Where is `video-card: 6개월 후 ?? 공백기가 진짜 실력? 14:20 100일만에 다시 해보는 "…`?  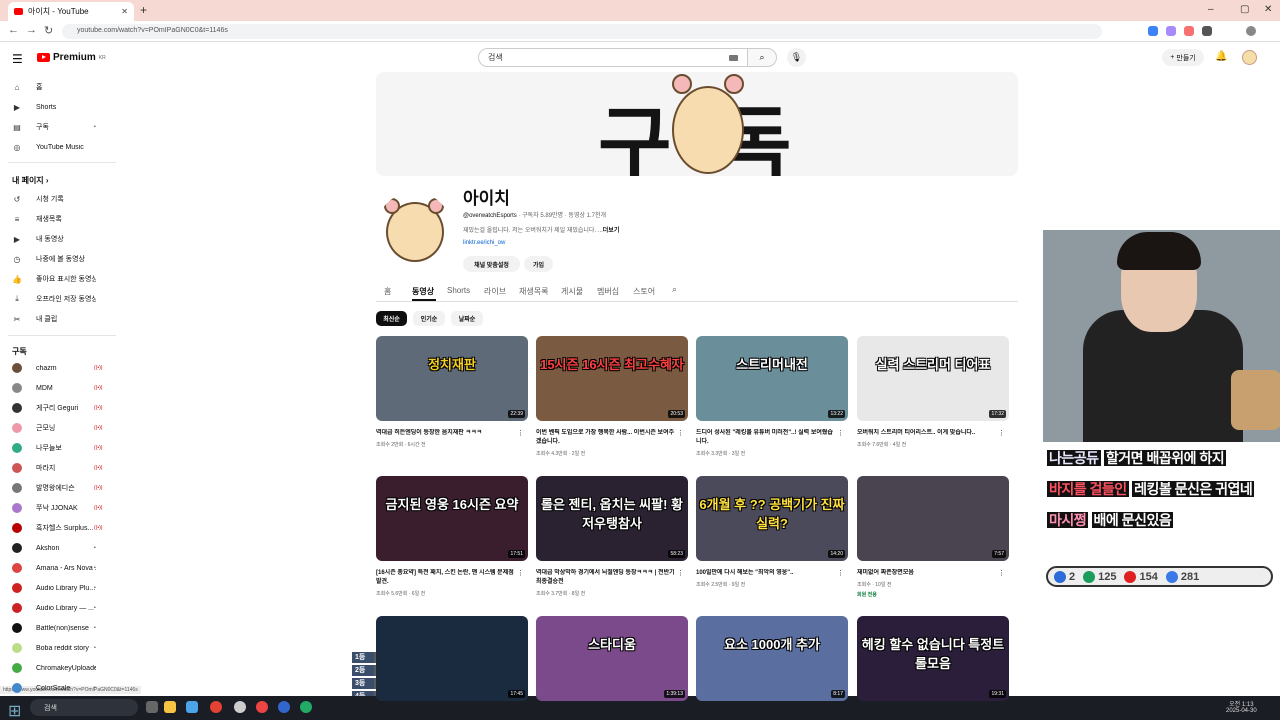
video-card: 6개월 후 ?? 공백기가 진짜 실력? 14:20 100일만에 다시 해보는 "… is located at coordinates (772, 532).